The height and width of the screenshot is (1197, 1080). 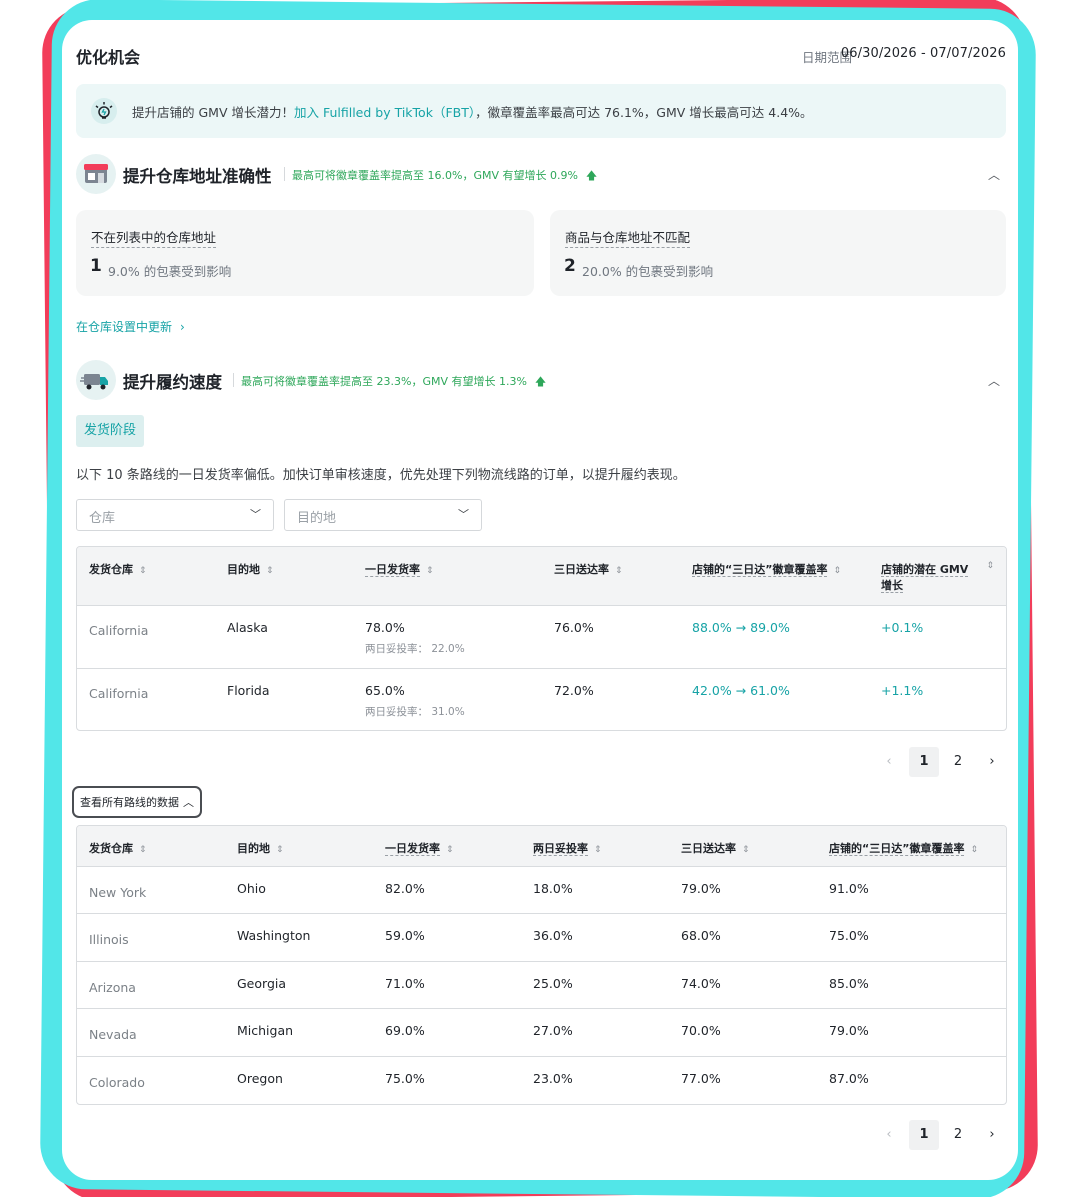 I want to click on shipping-stage-tab: 发货阶段, so click(x=110, y=431).